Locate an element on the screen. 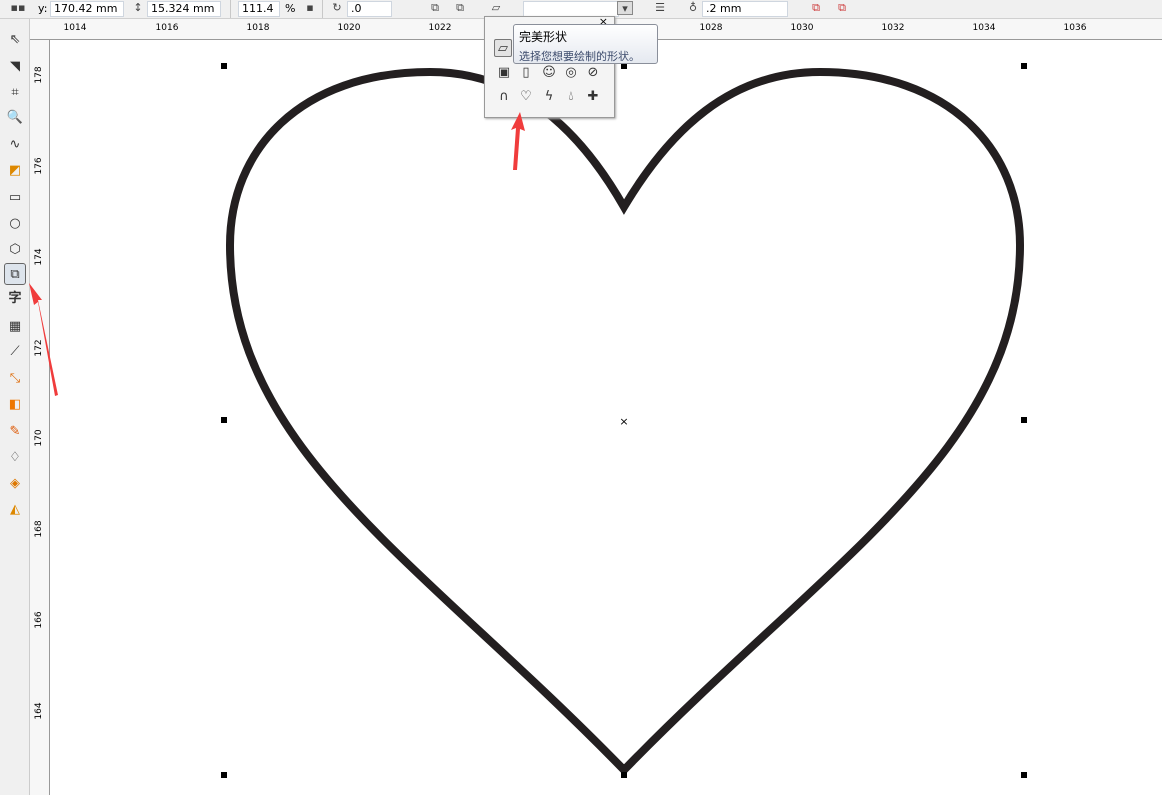  ring-shape-icon: ◎ is located at coordinates (571, 73).